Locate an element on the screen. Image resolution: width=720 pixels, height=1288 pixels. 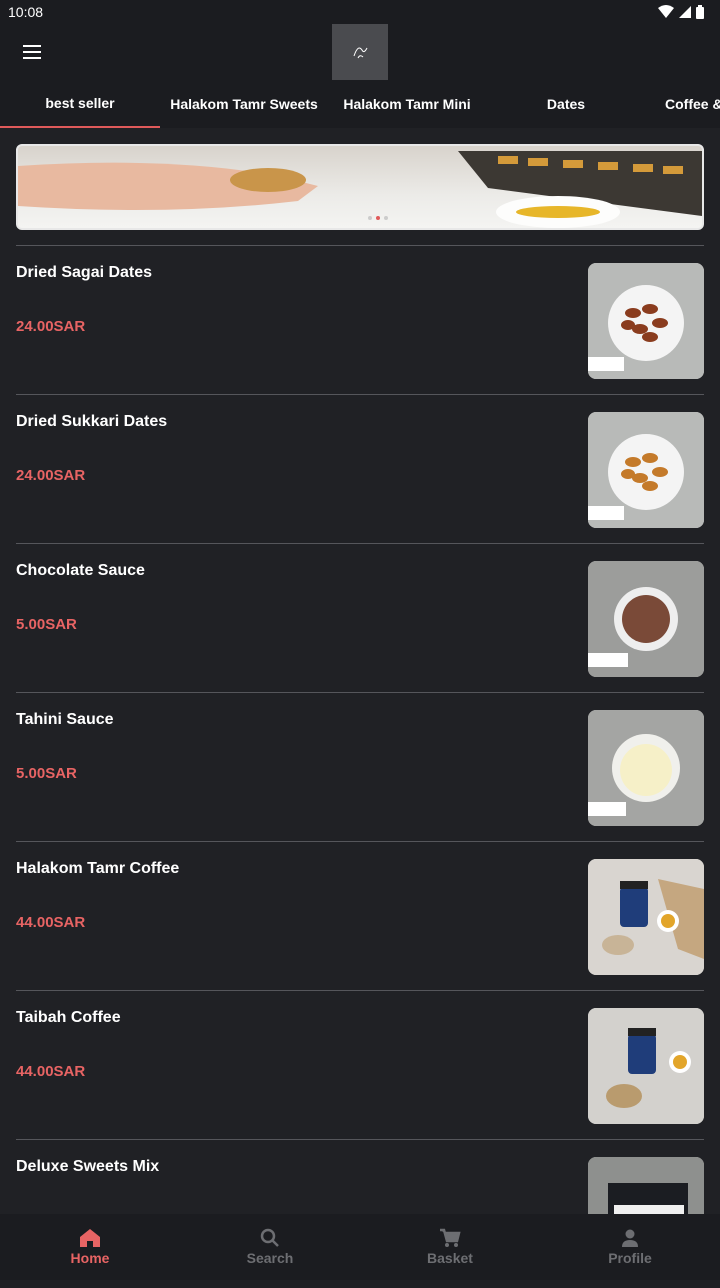
bottom-navigation: Home Search Basket Profile is located at coordinates (360, 1247).